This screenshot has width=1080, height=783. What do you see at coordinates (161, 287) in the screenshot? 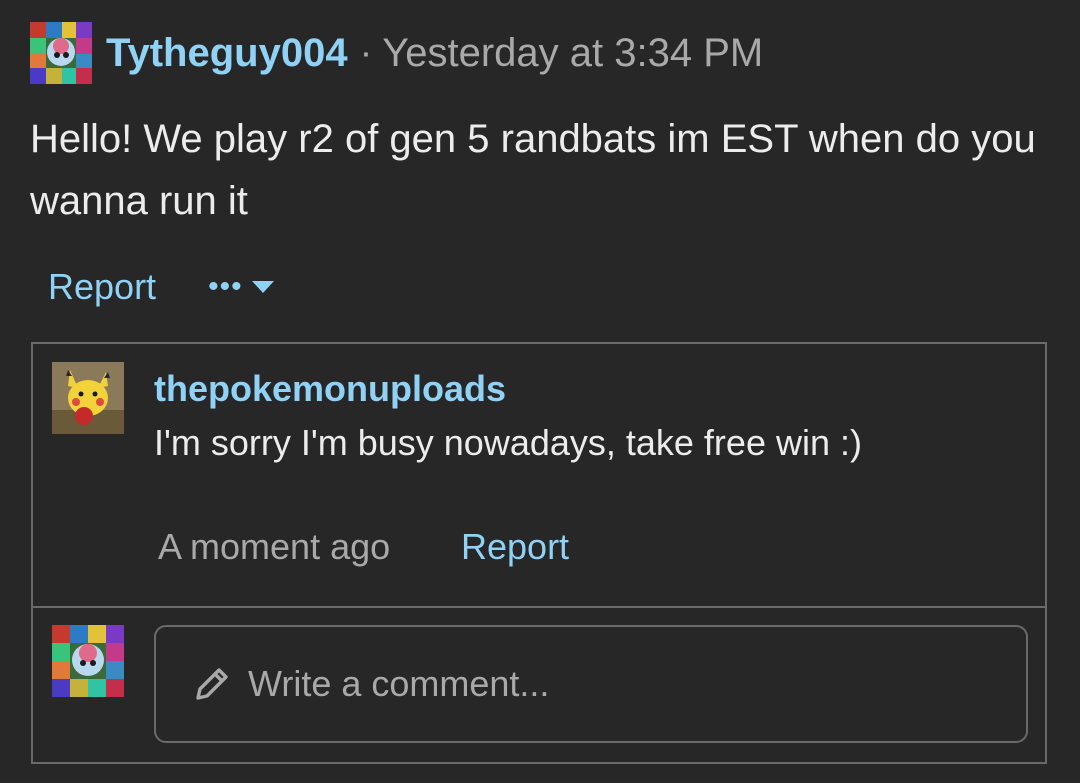
I see `post-actions: Report •••` at bounding box center [161, 287].